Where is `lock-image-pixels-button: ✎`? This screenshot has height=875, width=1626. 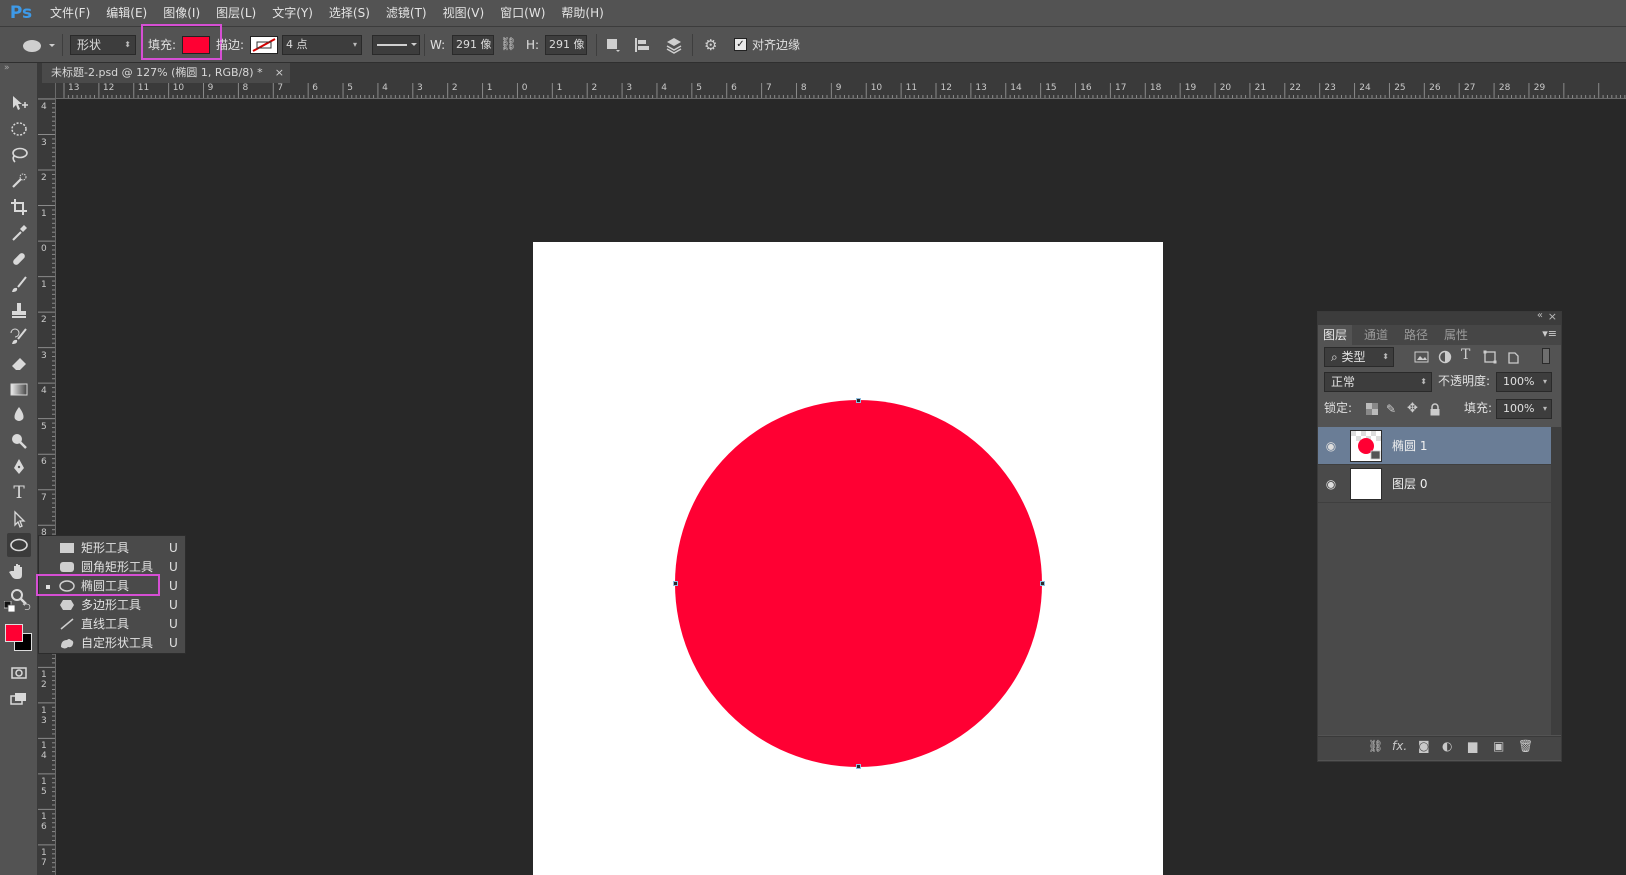 lock-image-pixels-button: ✎ is located at coordinates (1391, 409).